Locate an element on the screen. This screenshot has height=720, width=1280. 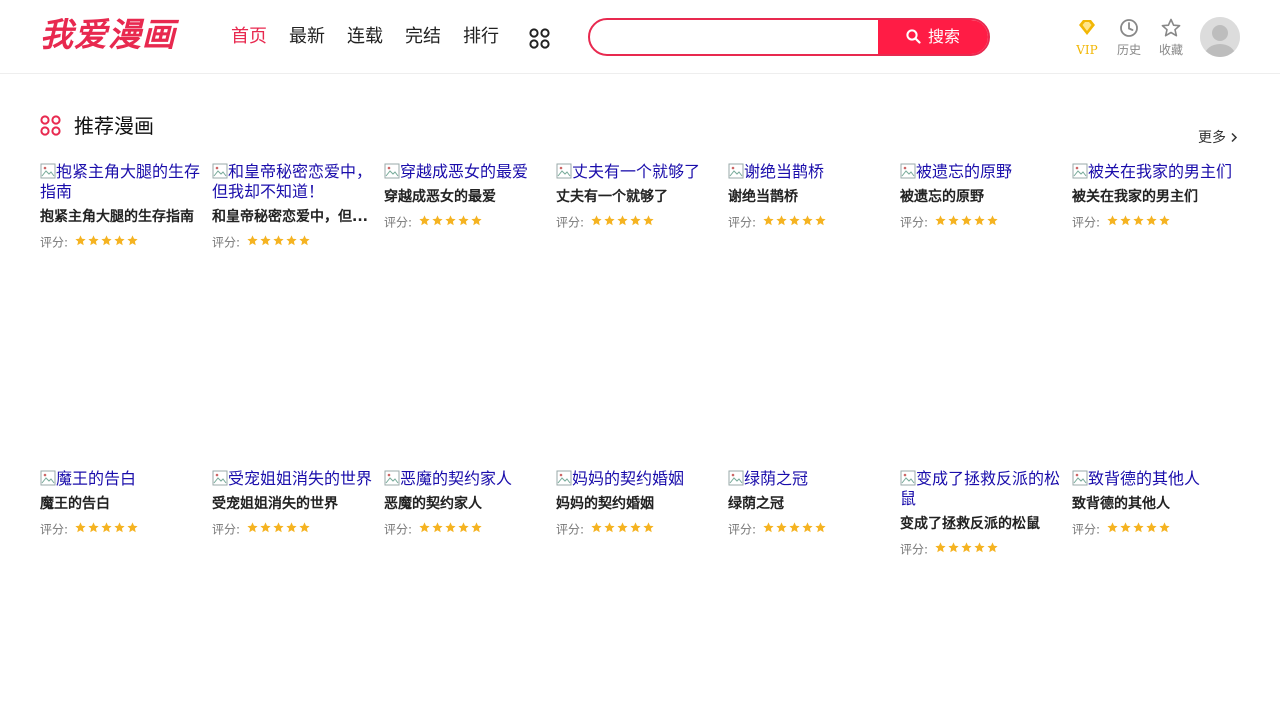
comic-card: 被关在我家的男主们 被关在我家的男主们 评分: is located at coordinates (1153, 196).